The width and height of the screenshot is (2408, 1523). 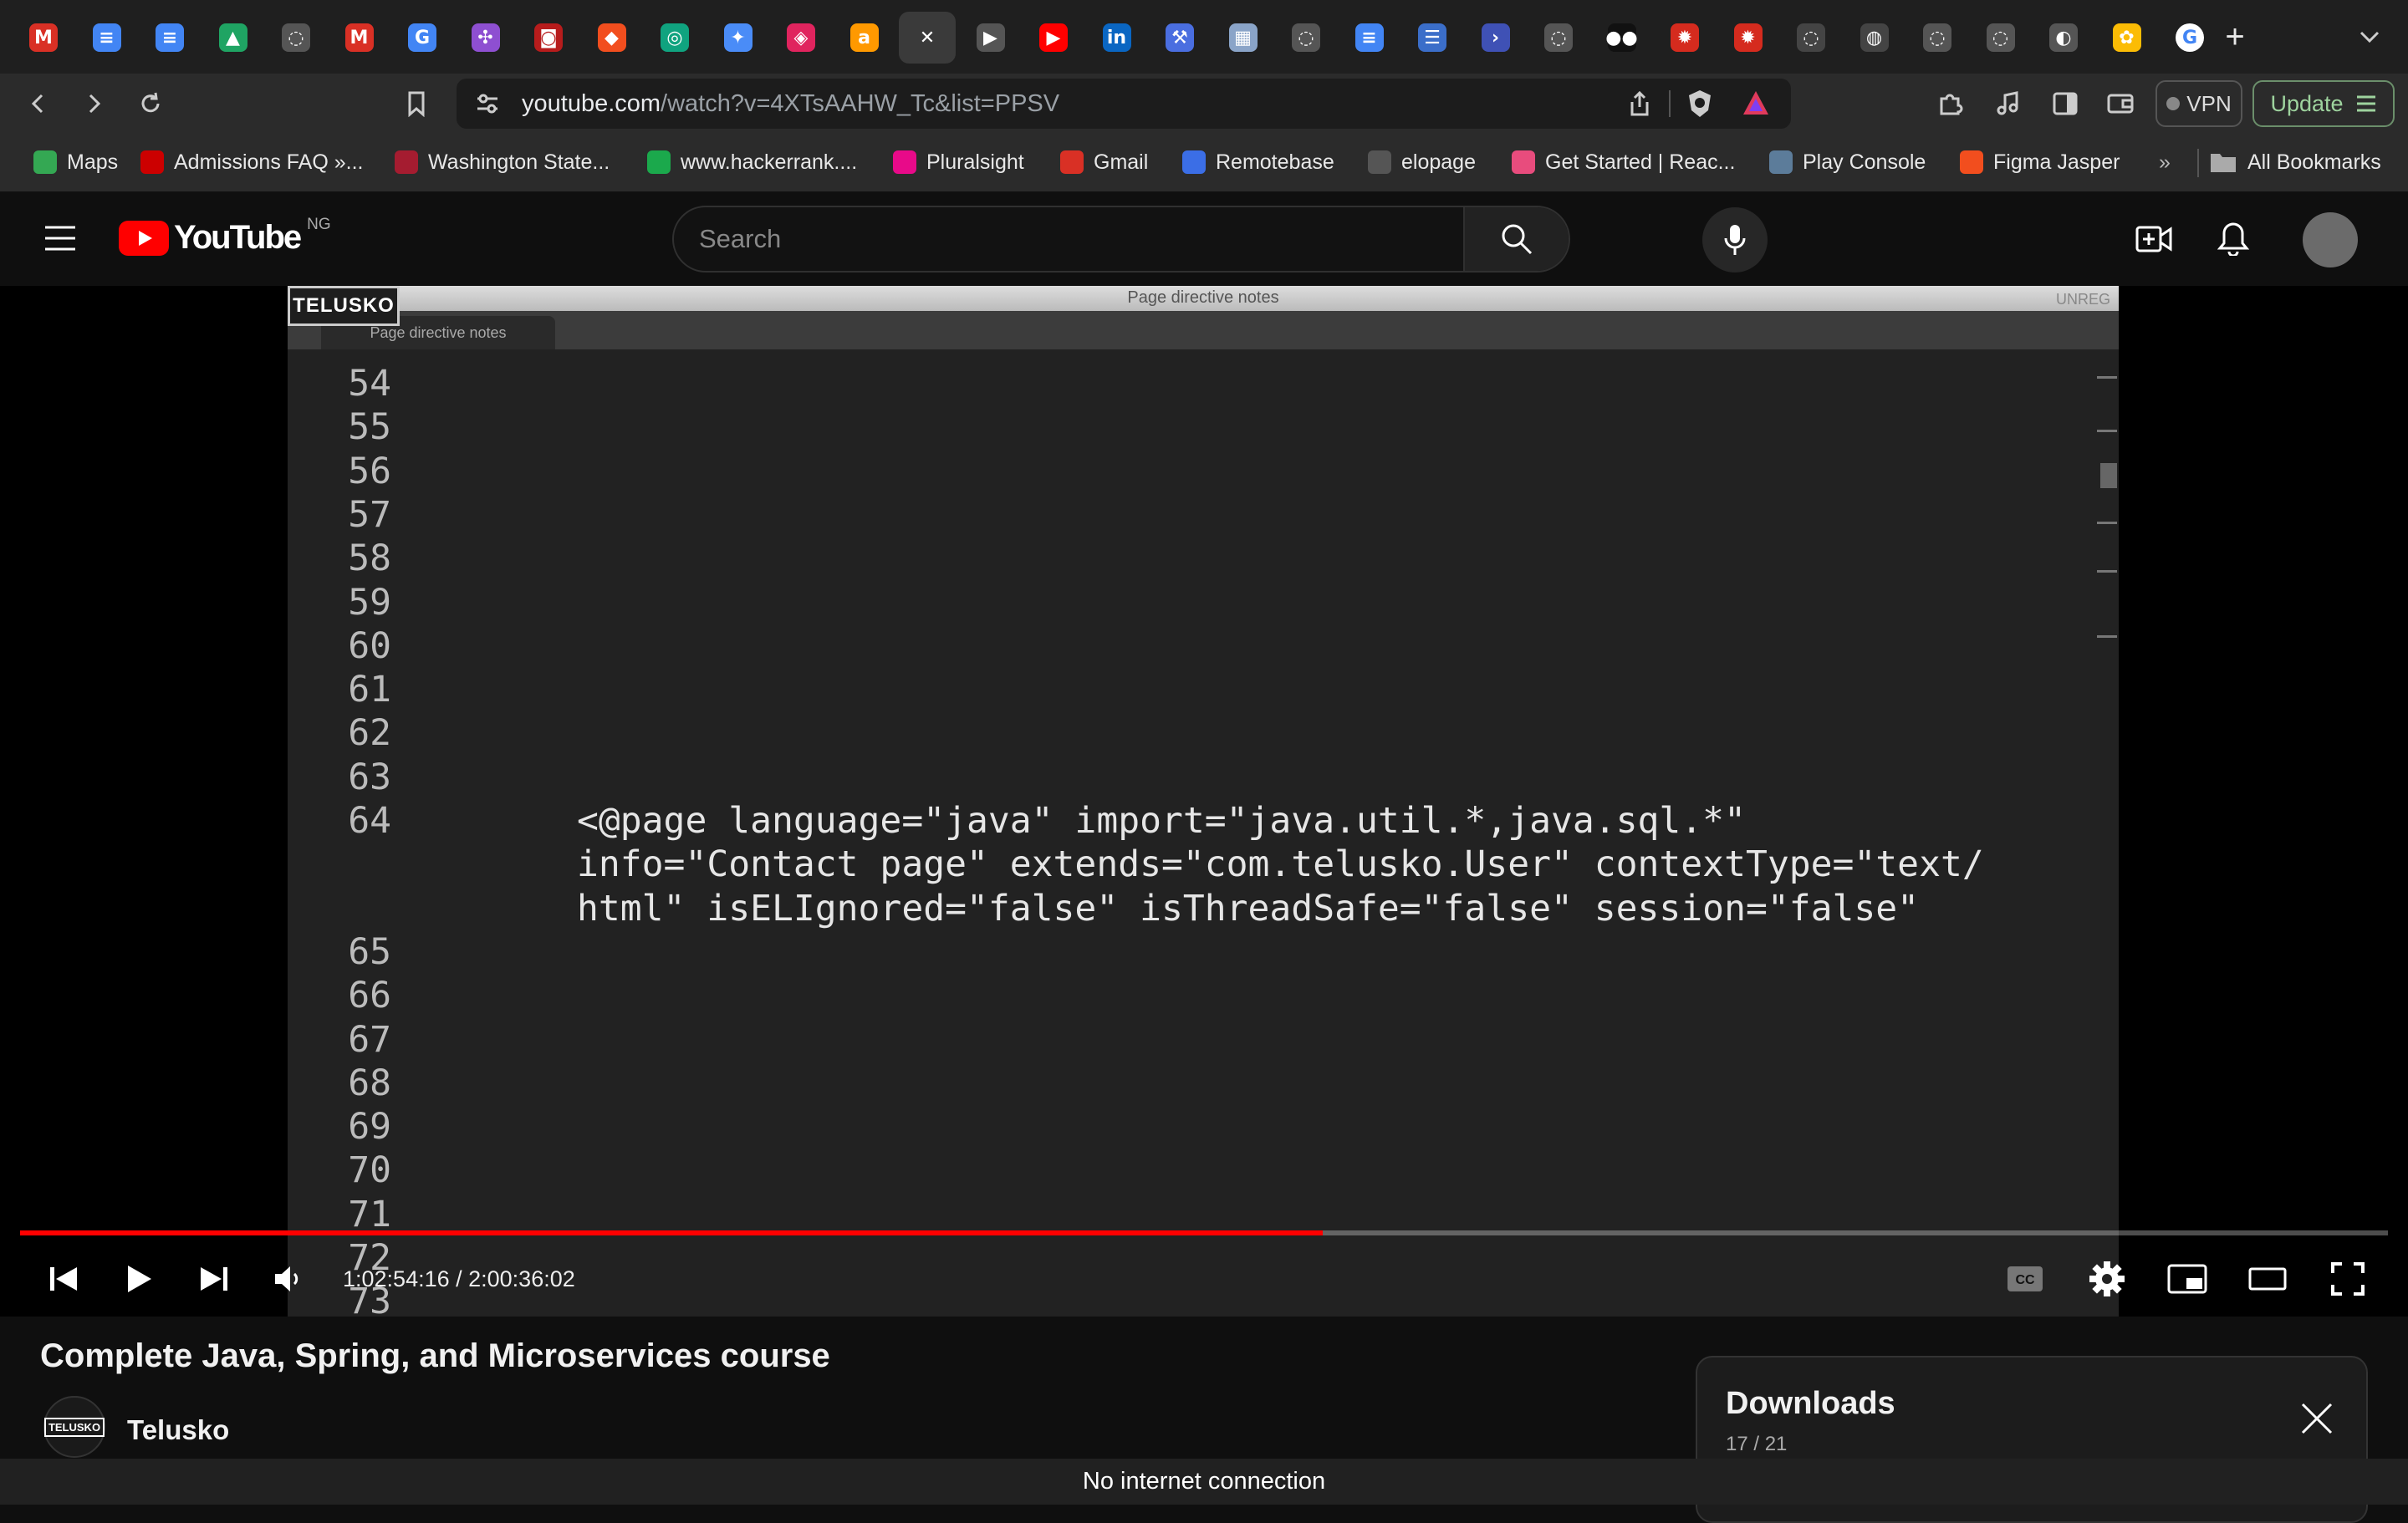 I want to click on update-button: Update, so click(x=2324, y=104).